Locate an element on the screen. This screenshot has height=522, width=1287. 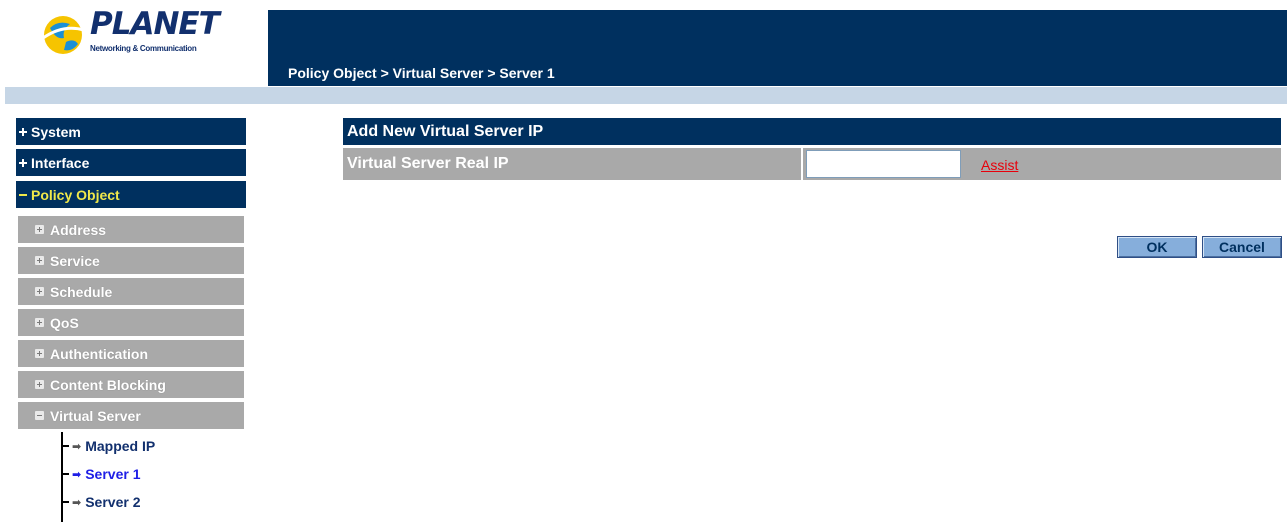
real-ip-value-cell: Assist is located at coordinates (1042, 164).